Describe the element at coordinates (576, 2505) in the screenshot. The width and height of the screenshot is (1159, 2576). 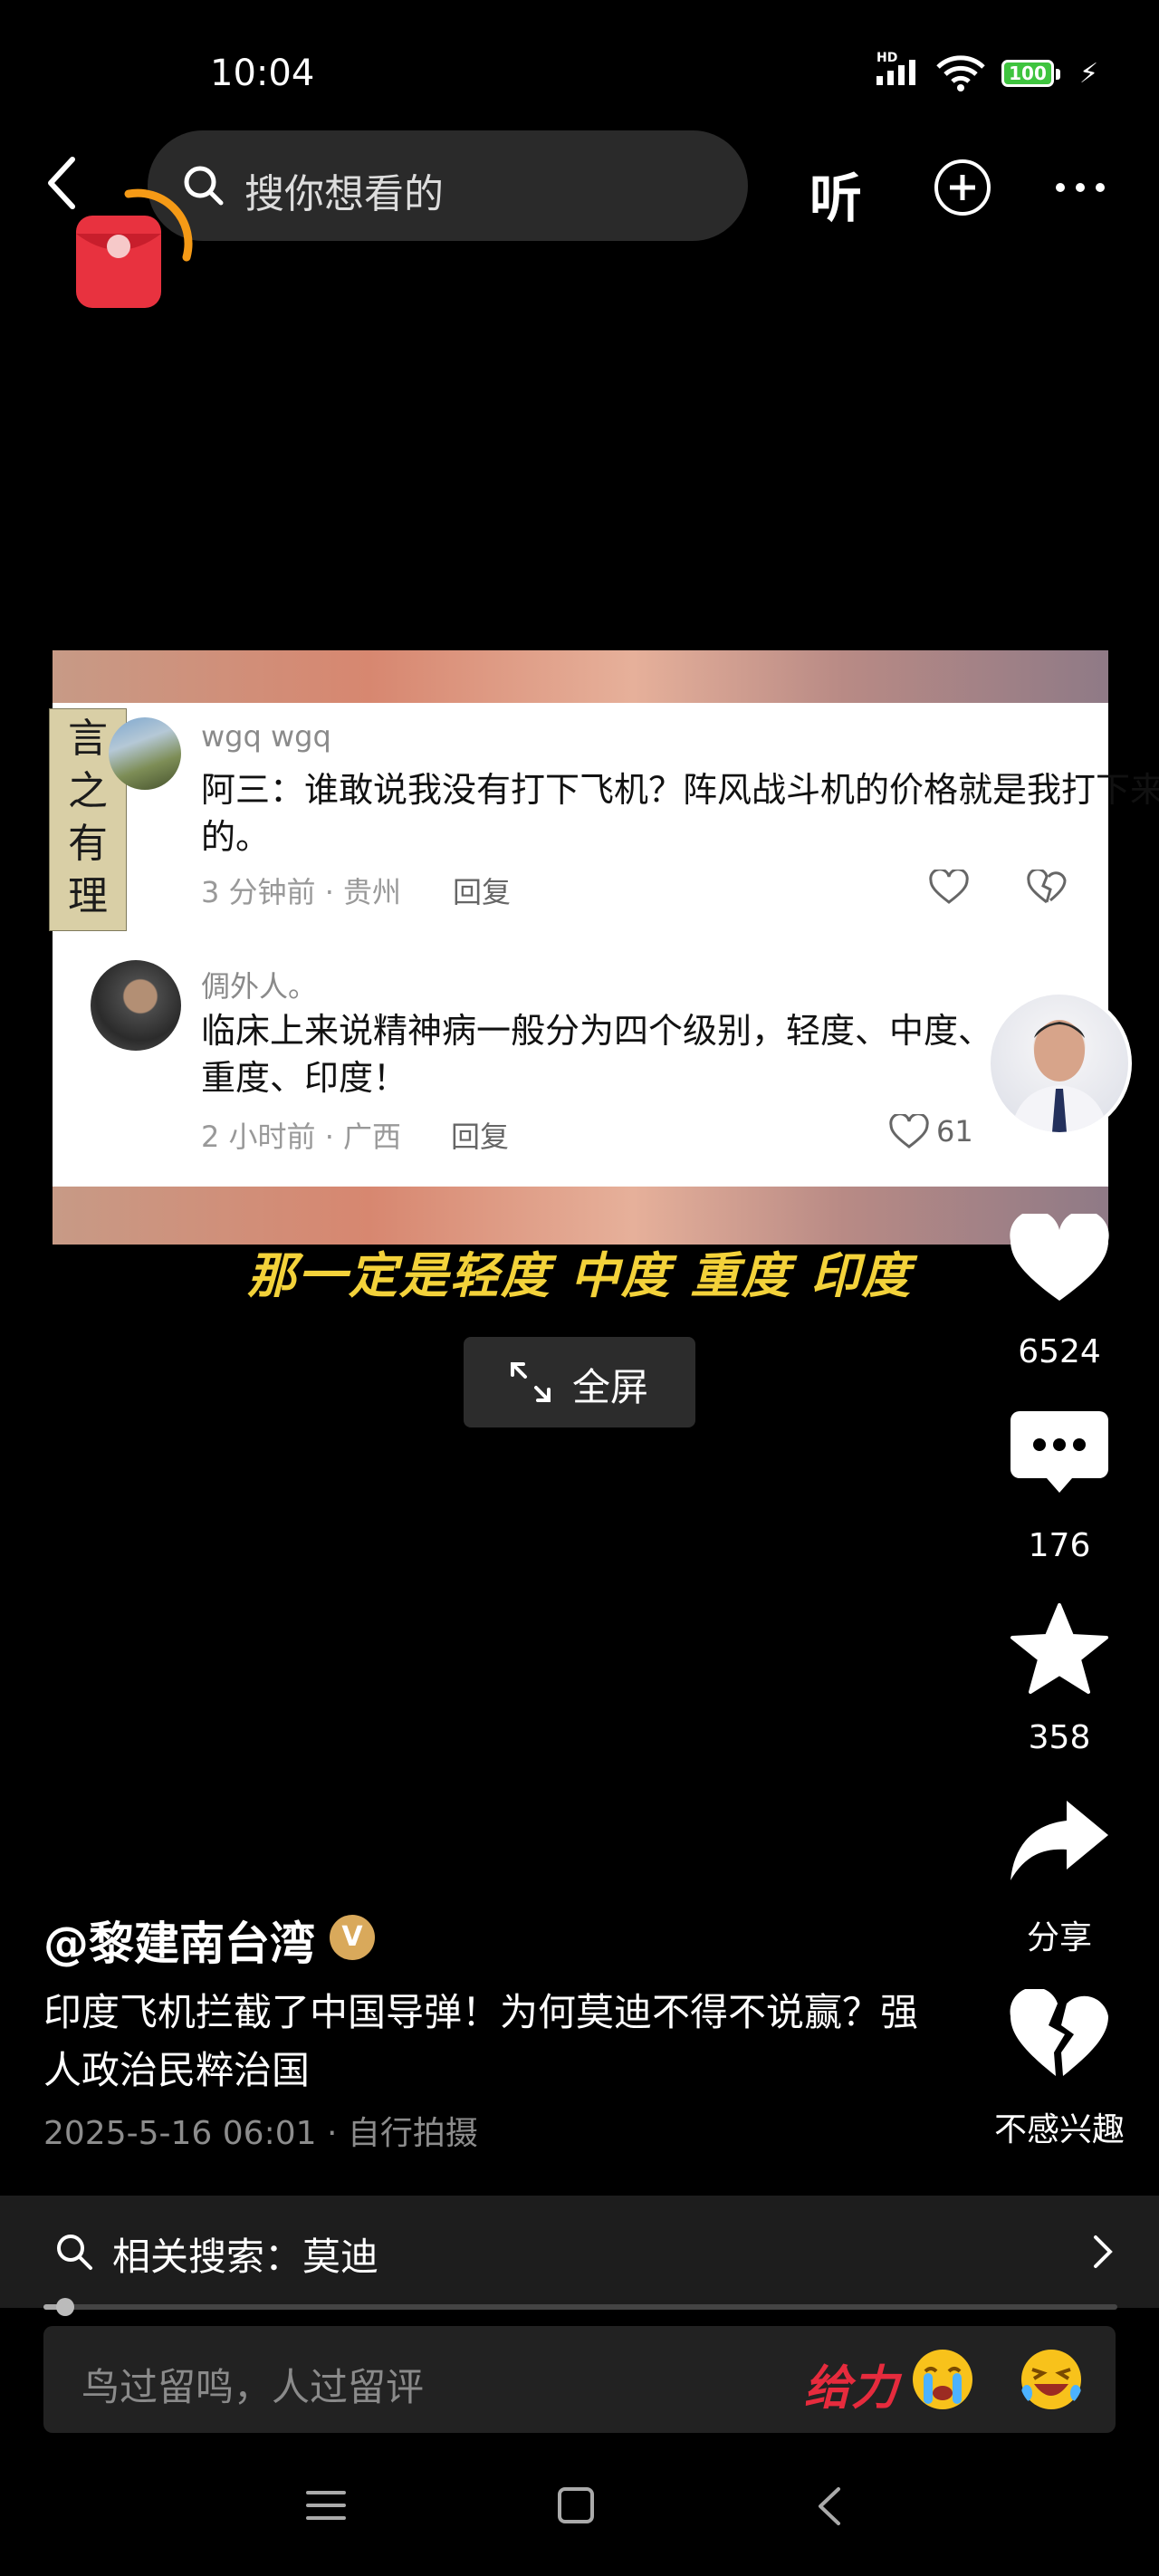
I see `home-icon` at that location.